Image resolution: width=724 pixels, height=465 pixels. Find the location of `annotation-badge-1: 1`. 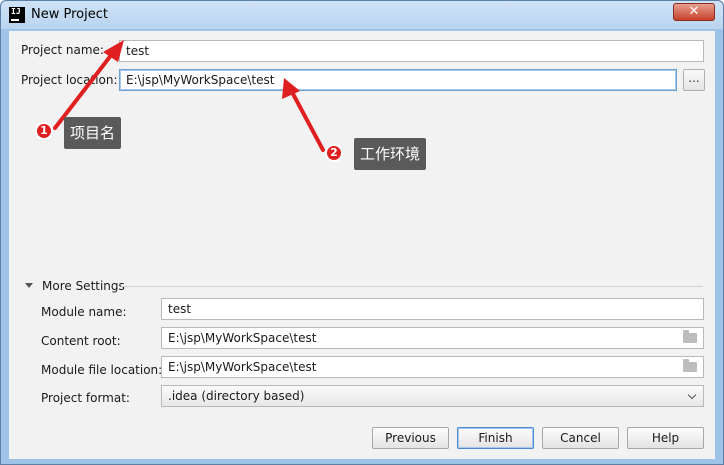

annotation-badge-1: 1 is located at coordinates (44, 131).